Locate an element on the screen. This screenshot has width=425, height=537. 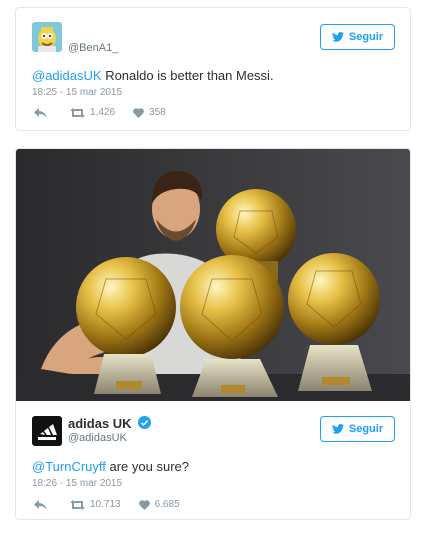
tweet-actions: 1.426 358 is located at coordinates (109, 112).